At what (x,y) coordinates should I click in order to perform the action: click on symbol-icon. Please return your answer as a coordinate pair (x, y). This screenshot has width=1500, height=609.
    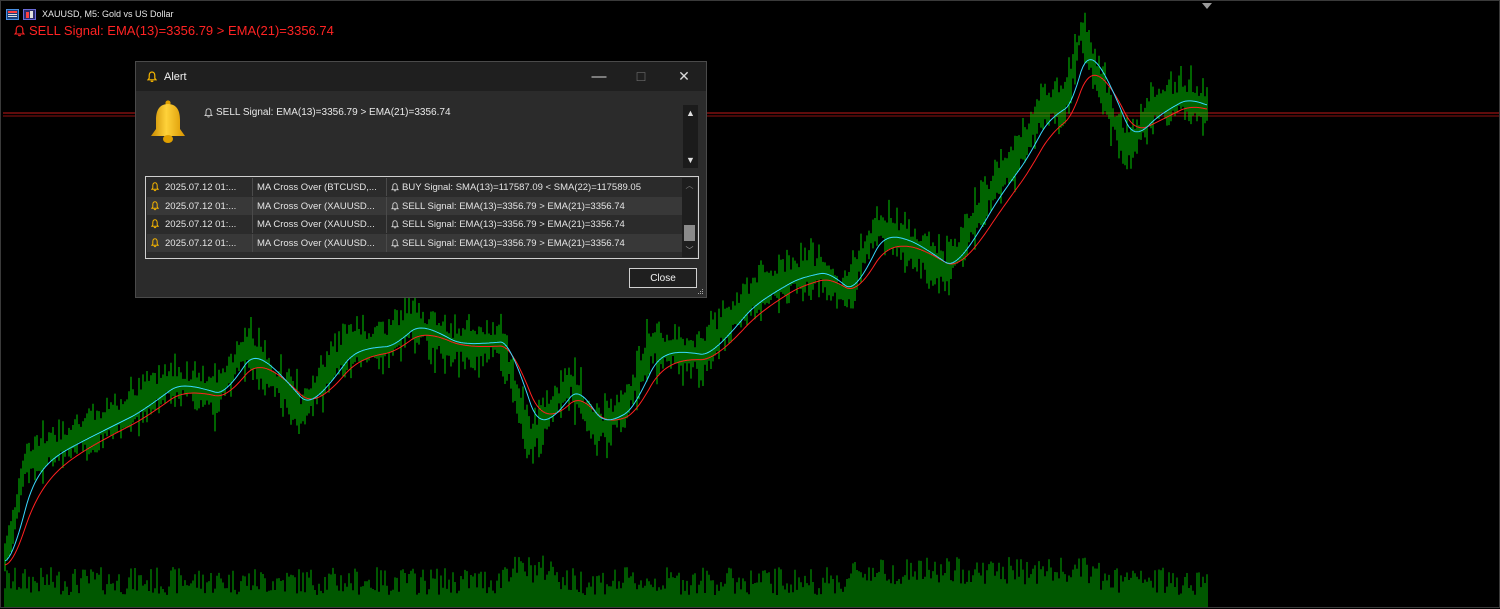
    Looking at the image, I should click on (29, 14).